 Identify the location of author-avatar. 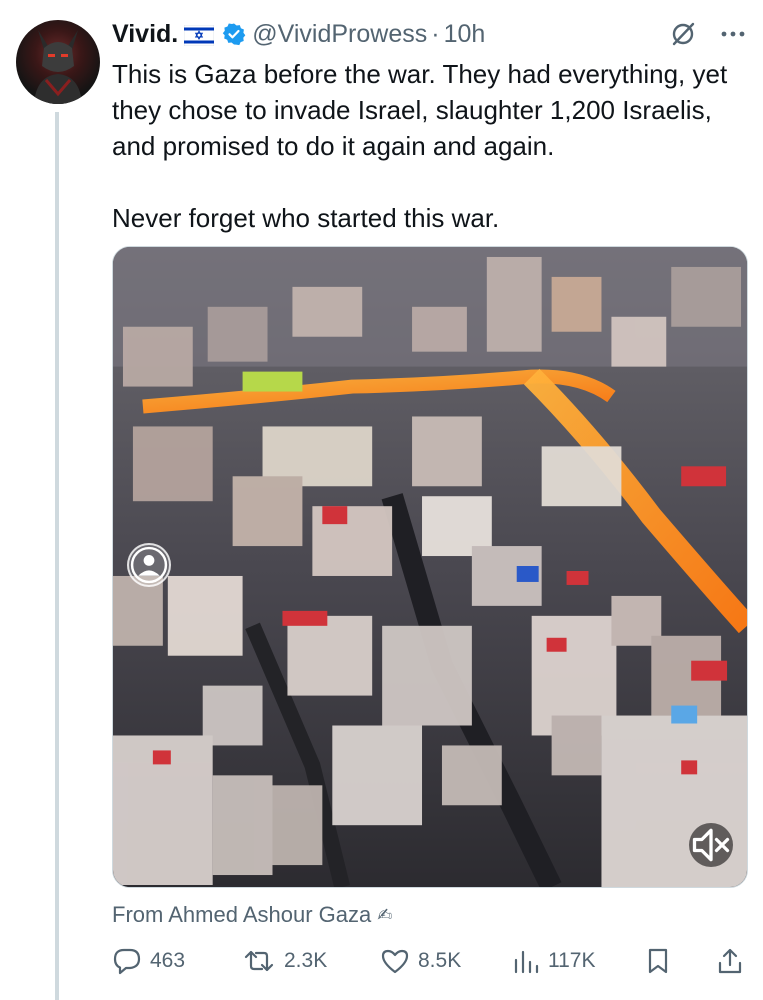
(58, 62).